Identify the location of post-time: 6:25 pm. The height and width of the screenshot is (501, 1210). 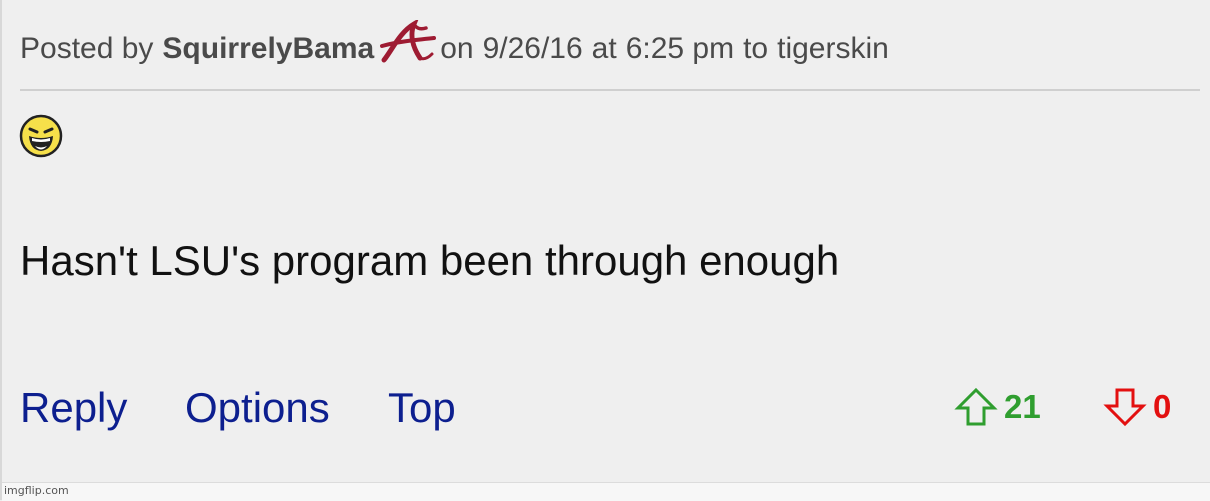
(680, 48).